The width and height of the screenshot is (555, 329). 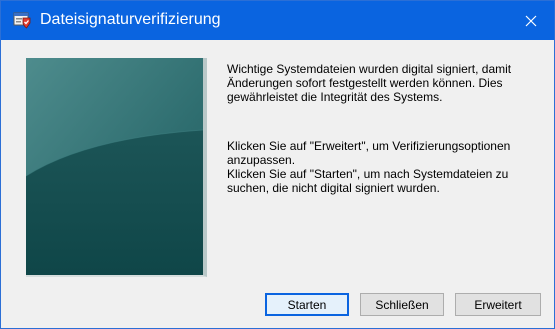 I want to click on close-dialog-button: Schließen, so click(x=402, y=304).